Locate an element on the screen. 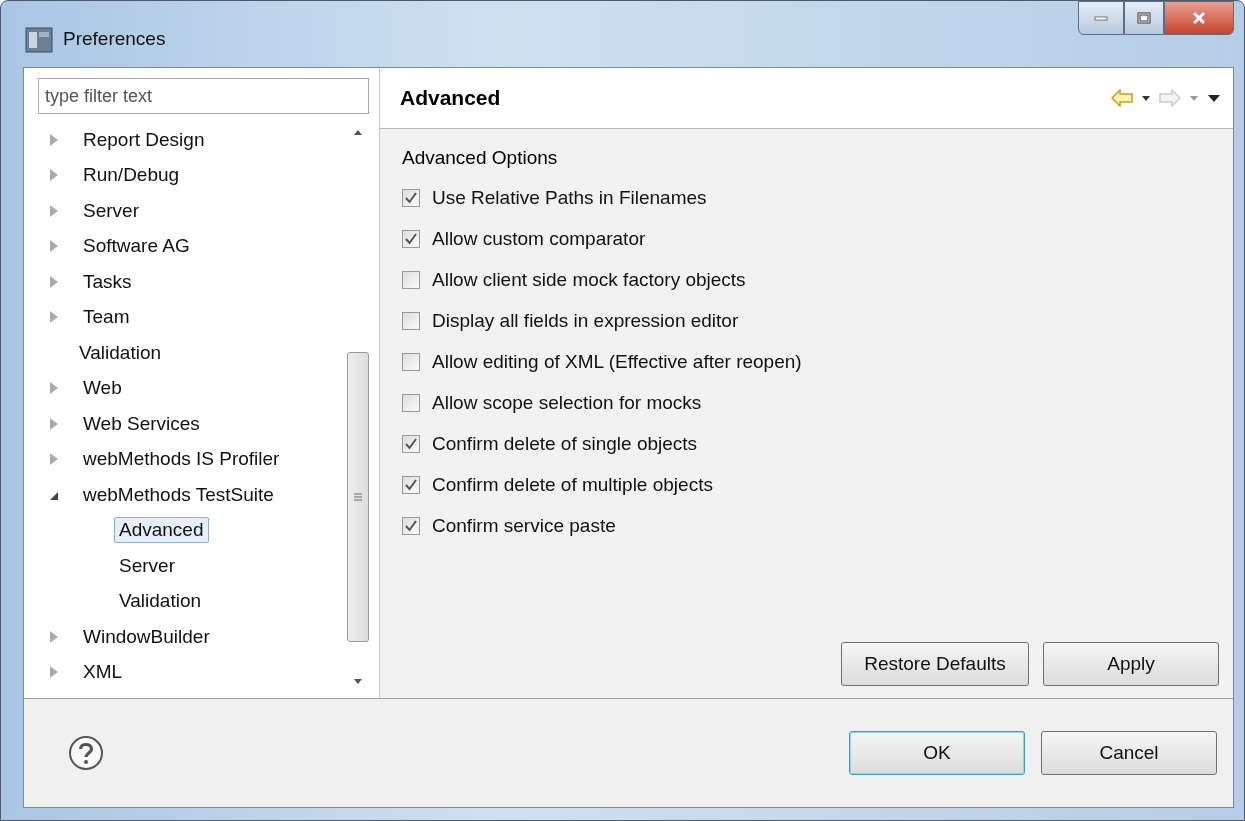 The height and width of the screenshot is (821, 1245). minimize-button is located at coordinates (1101, 18).